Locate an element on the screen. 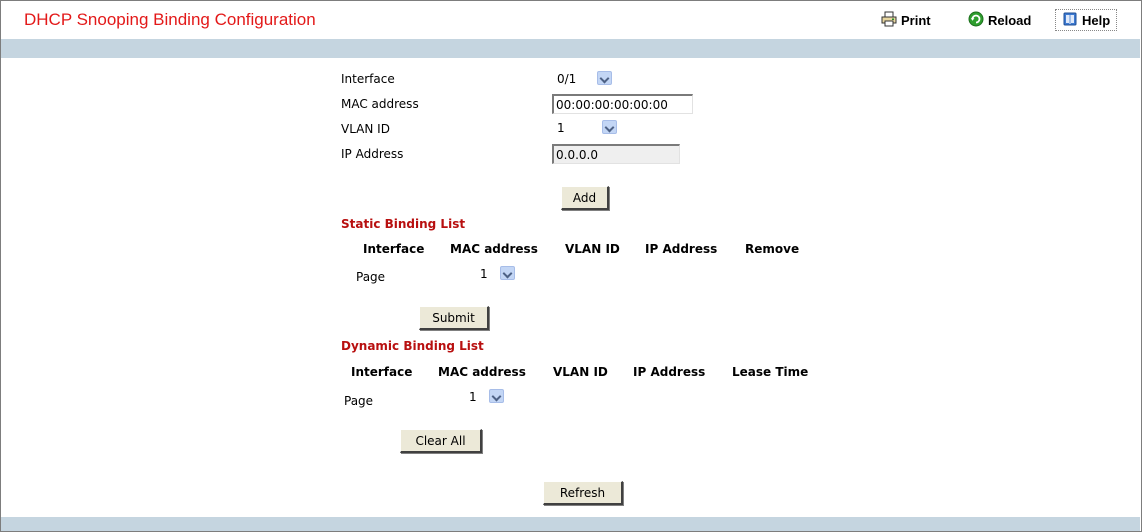 The width and height of the screenshot is (1142, 532). static-page-value: 1 is located at coordinates (484, 274).